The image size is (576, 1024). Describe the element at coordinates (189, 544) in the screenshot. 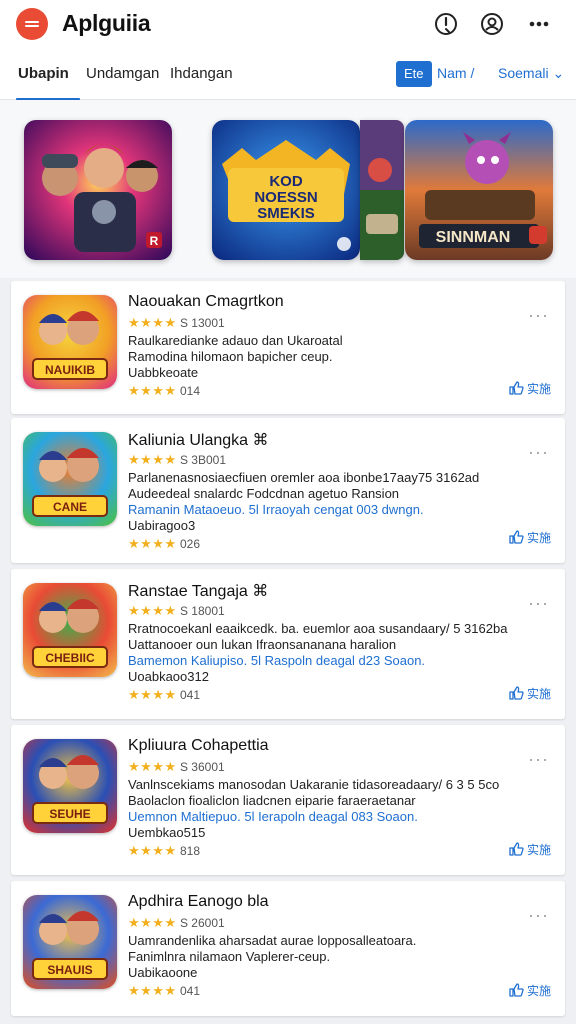

I see `review-count-text: 026` at that location.